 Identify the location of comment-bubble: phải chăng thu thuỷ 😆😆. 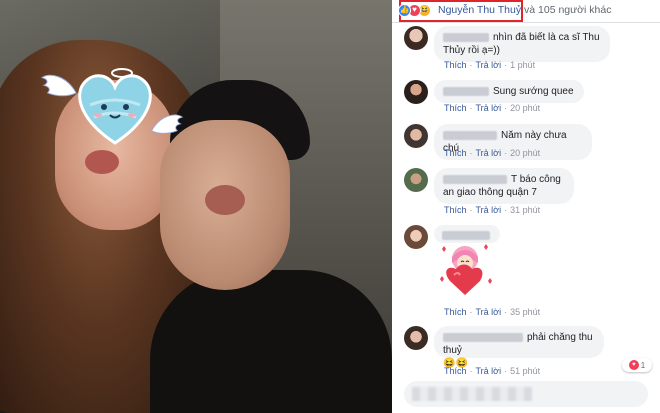
(519, 347).